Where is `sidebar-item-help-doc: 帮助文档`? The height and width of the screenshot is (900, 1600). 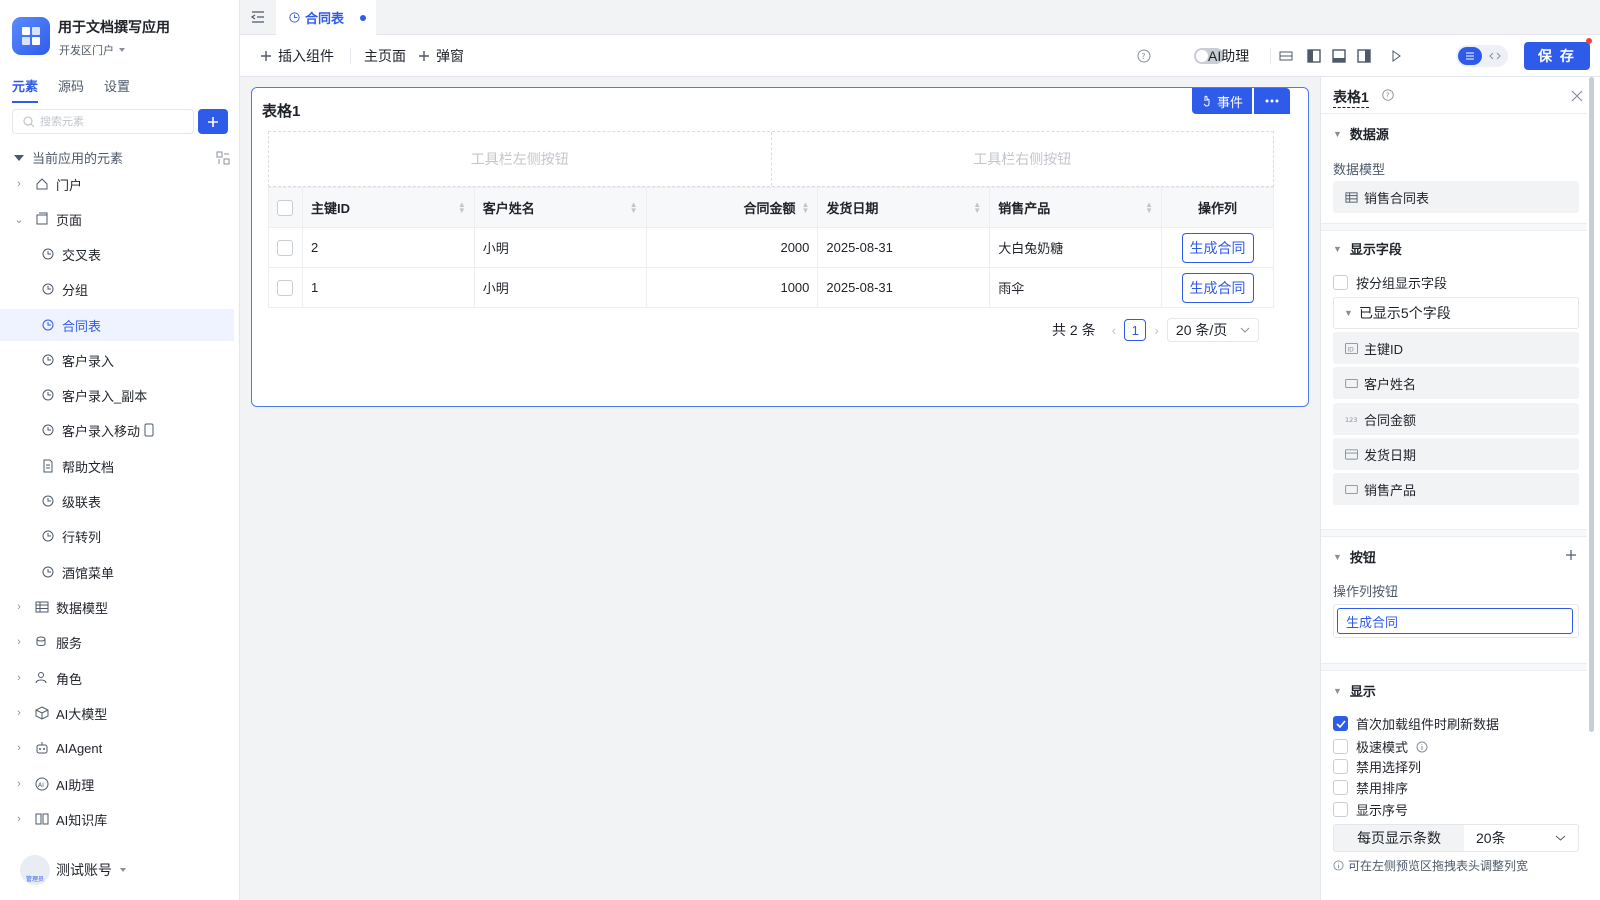
sidebar-item-help-doc: 帮助文档 is located at coordinates (117, 466).